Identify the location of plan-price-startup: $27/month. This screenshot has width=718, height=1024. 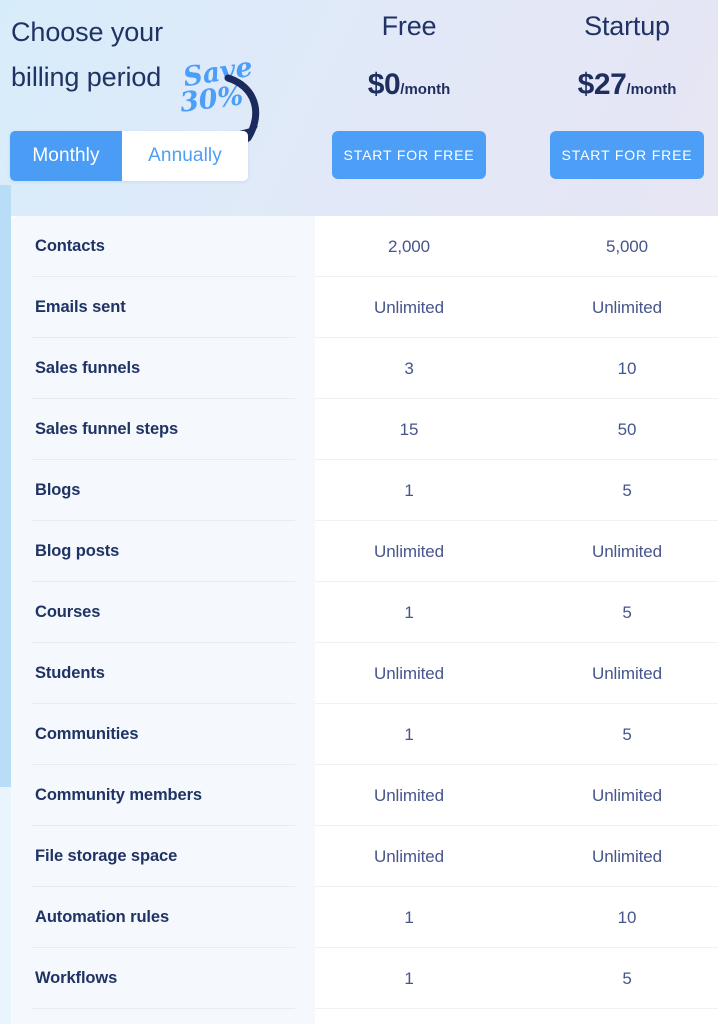
(625, 85).